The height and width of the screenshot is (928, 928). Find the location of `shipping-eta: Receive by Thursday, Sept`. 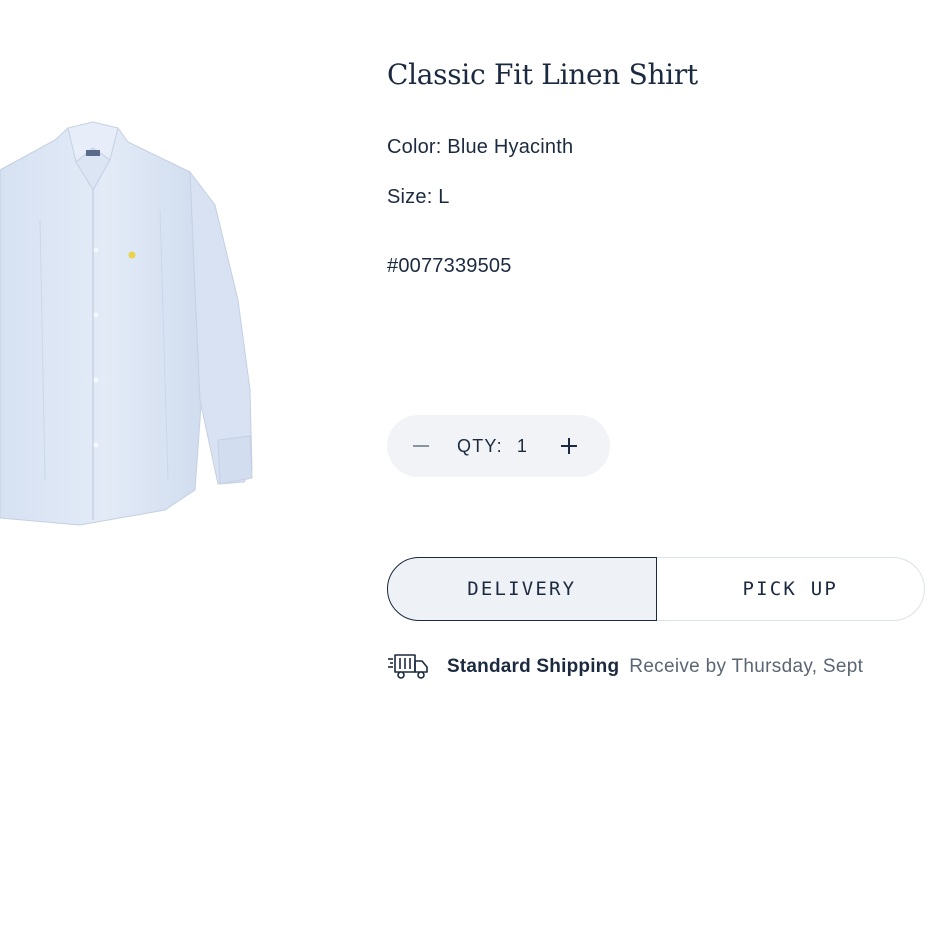

shipping-eta: Receive by Thursday, Sept is located at coordinates (746, 666).